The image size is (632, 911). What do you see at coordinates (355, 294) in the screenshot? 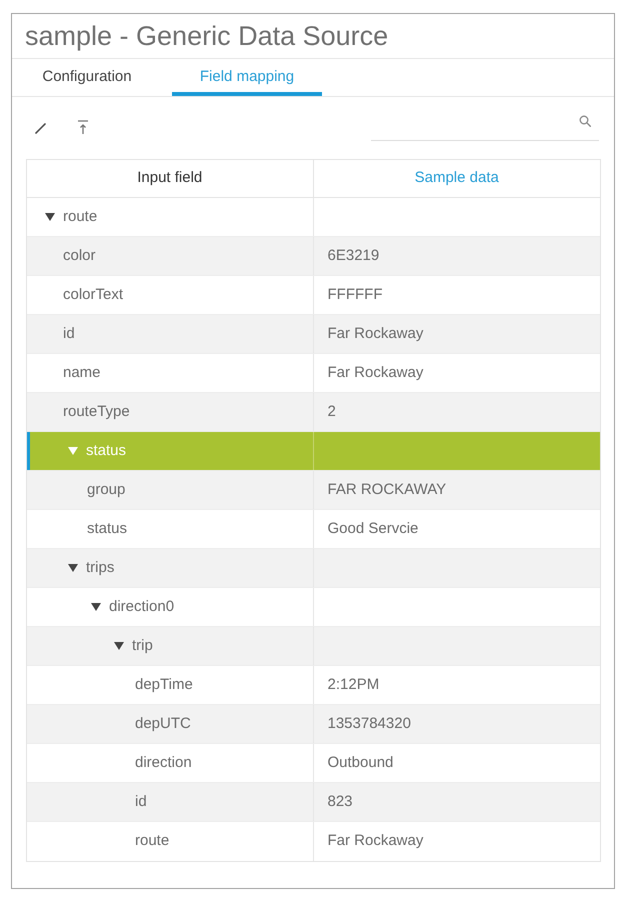
I see `sample-value: FFFFFF` at bounding box center [355, 294].